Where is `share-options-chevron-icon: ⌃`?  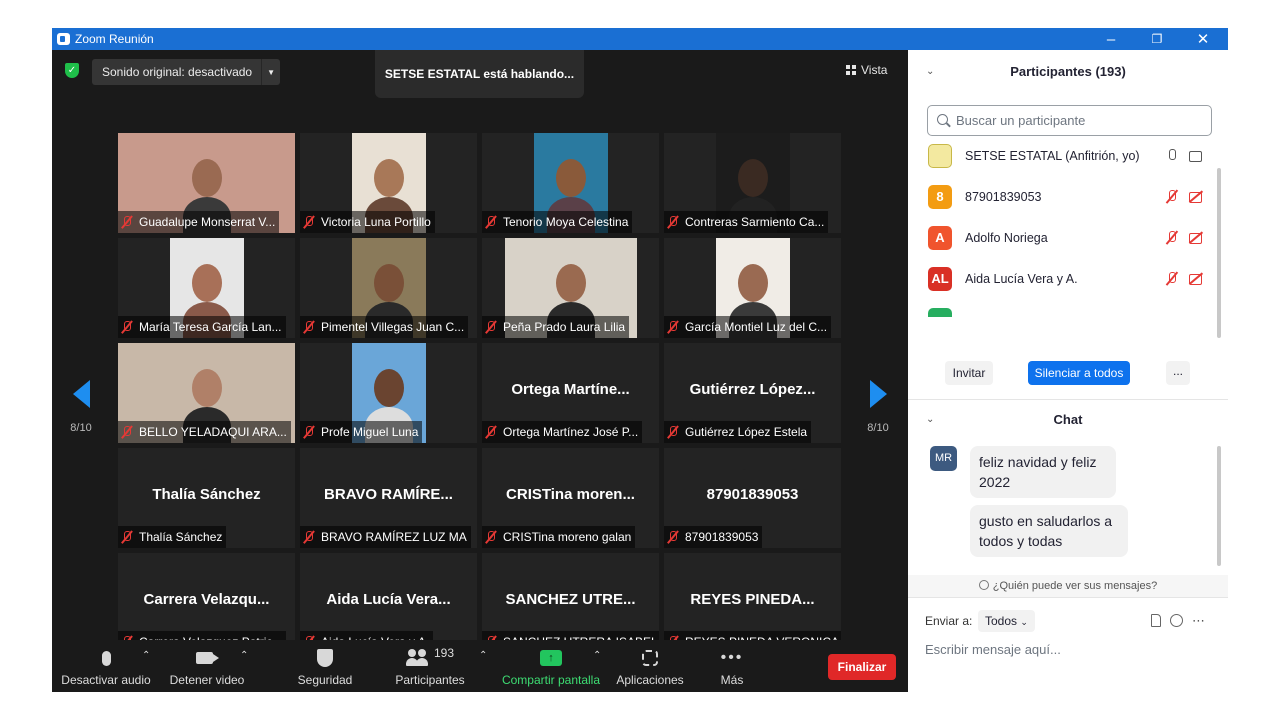
share-options-chevron-icon: ⌃ is located at coordinates (597, 655).